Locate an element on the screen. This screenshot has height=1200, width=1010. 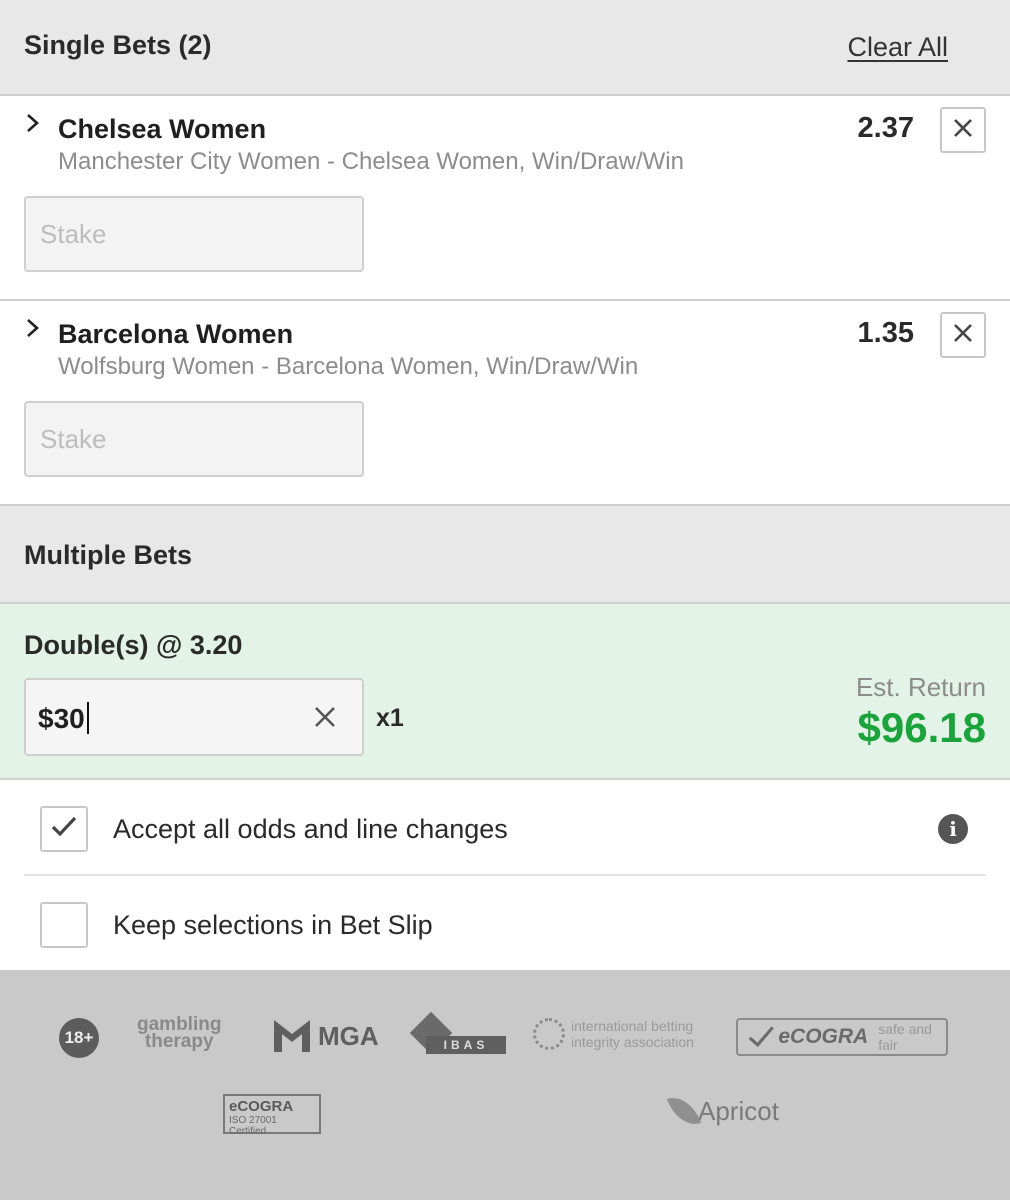
est-return-label: Est. Return is located at coordinates (920, 687).